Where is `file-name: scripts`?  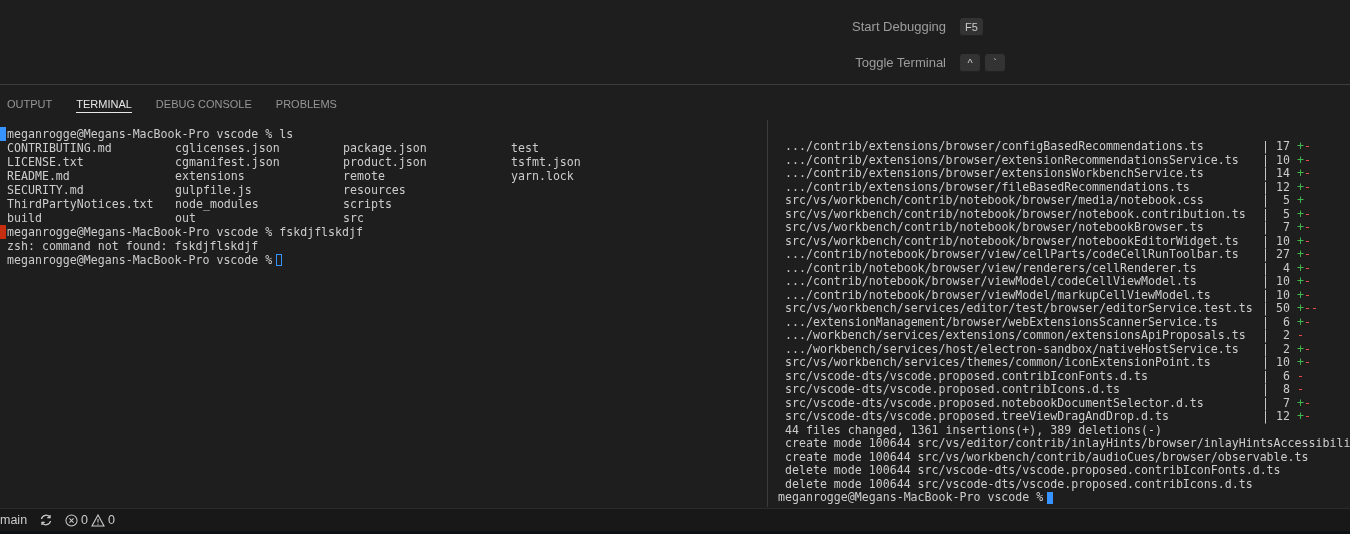
file-name: scripts is located at coordinates (368, 204).